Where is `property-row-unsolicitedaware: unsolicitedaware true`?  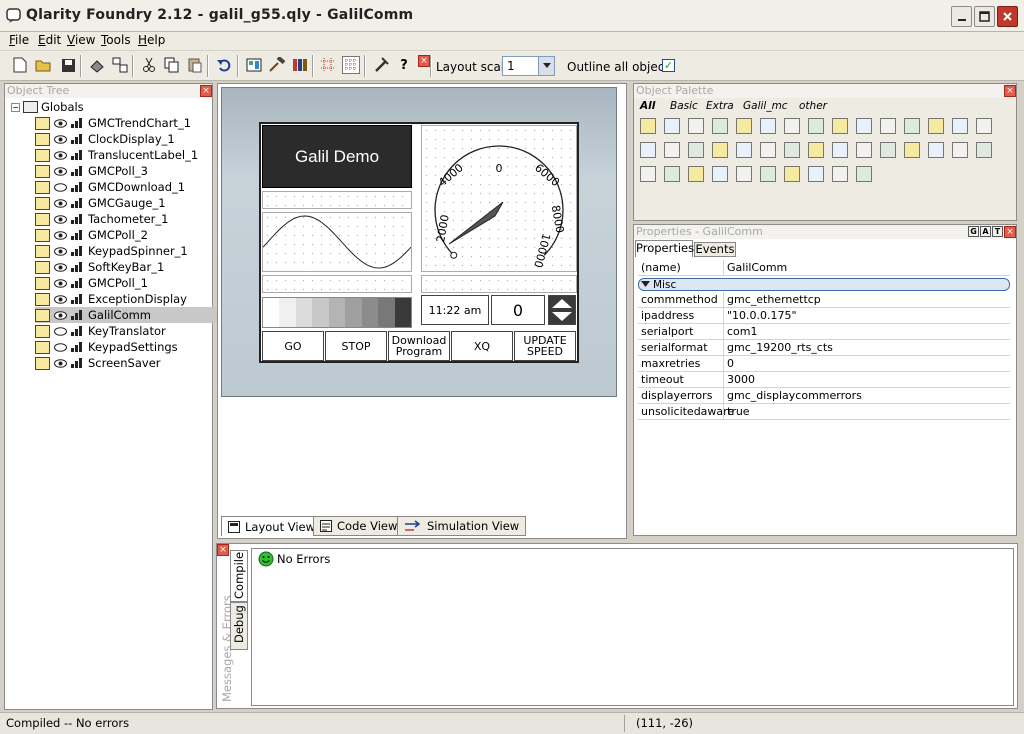 property-row-unsolicitedaware: unsolicitedaware true is located at coordinates (824, 412).